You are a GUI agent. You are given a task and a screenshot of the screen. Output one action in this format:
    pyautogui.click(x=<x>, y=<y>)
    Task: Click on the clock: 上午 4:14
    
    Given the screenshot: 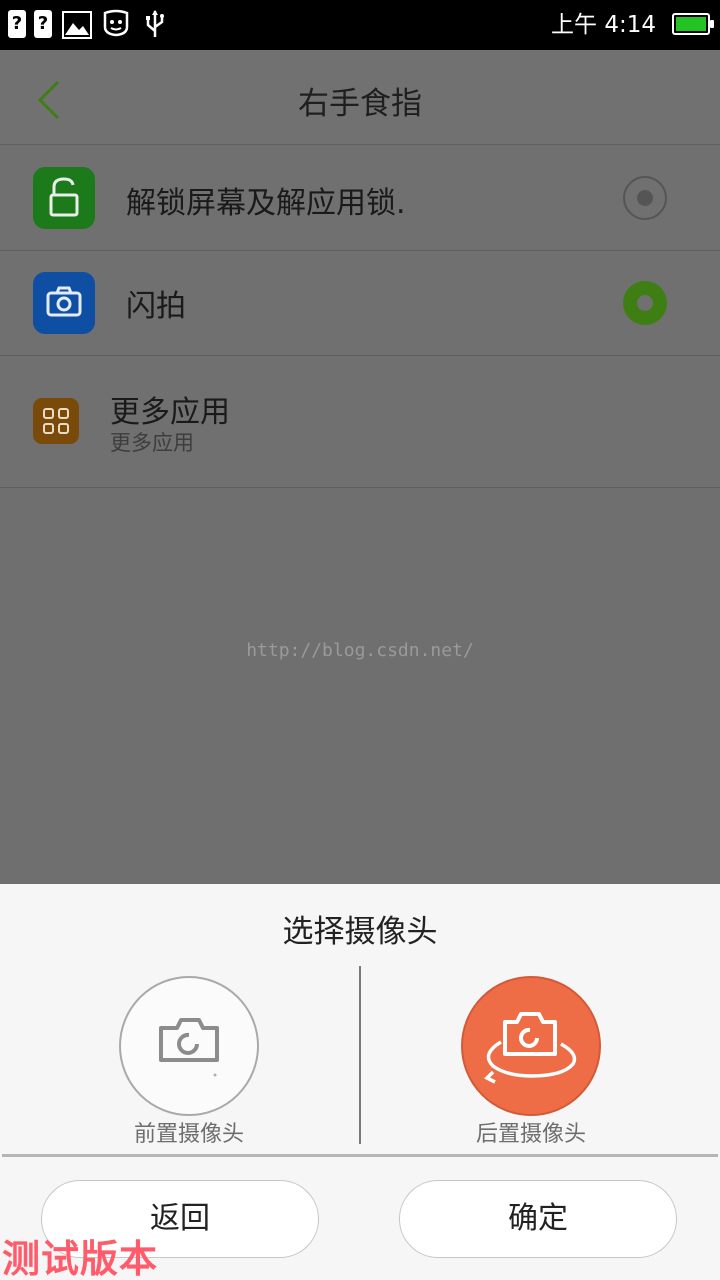 What is the action you would take?
    pyautogui.click(x=603, y=25)
    